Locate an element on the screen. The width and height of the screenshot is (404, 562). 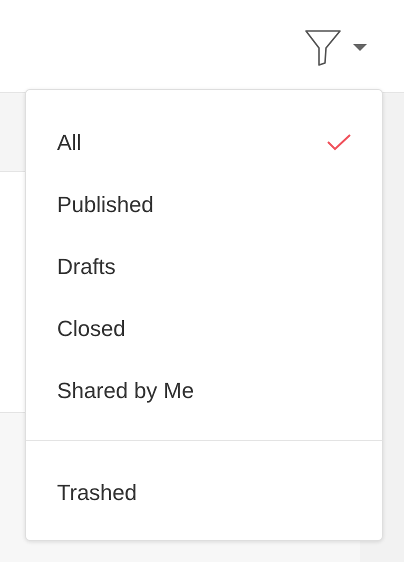
menu-item: All is located at coordinates (204, 142).